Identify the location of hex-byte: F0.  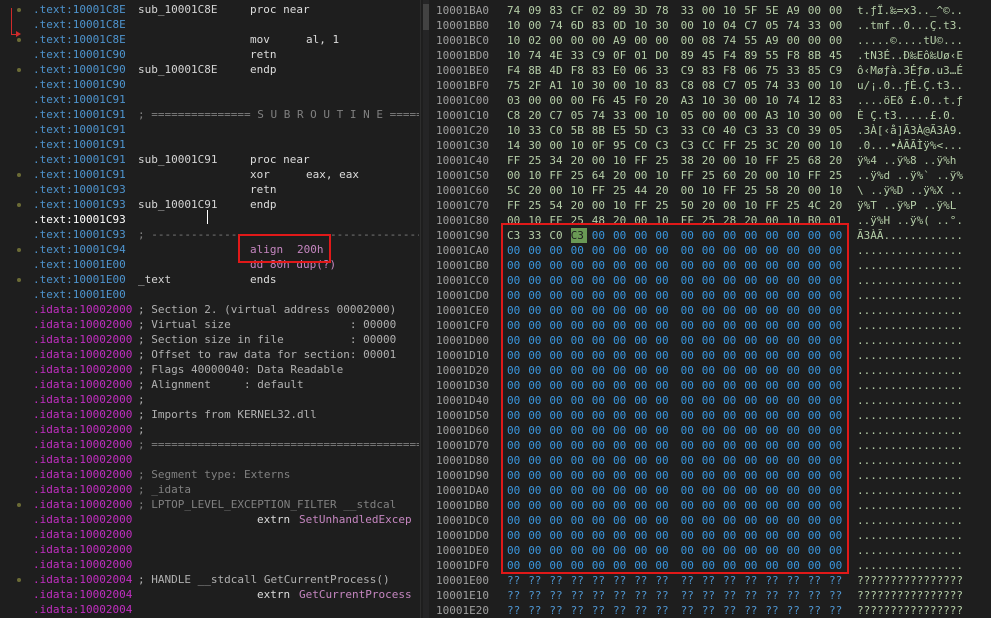
(642, 100).